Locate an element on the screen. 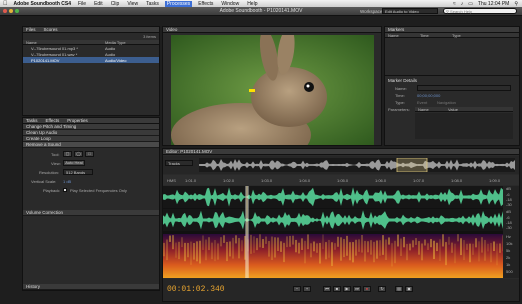 This screenshot has width=522, height=304. ruler-tick: 1:09.0 is located at coordinates (495, 180).